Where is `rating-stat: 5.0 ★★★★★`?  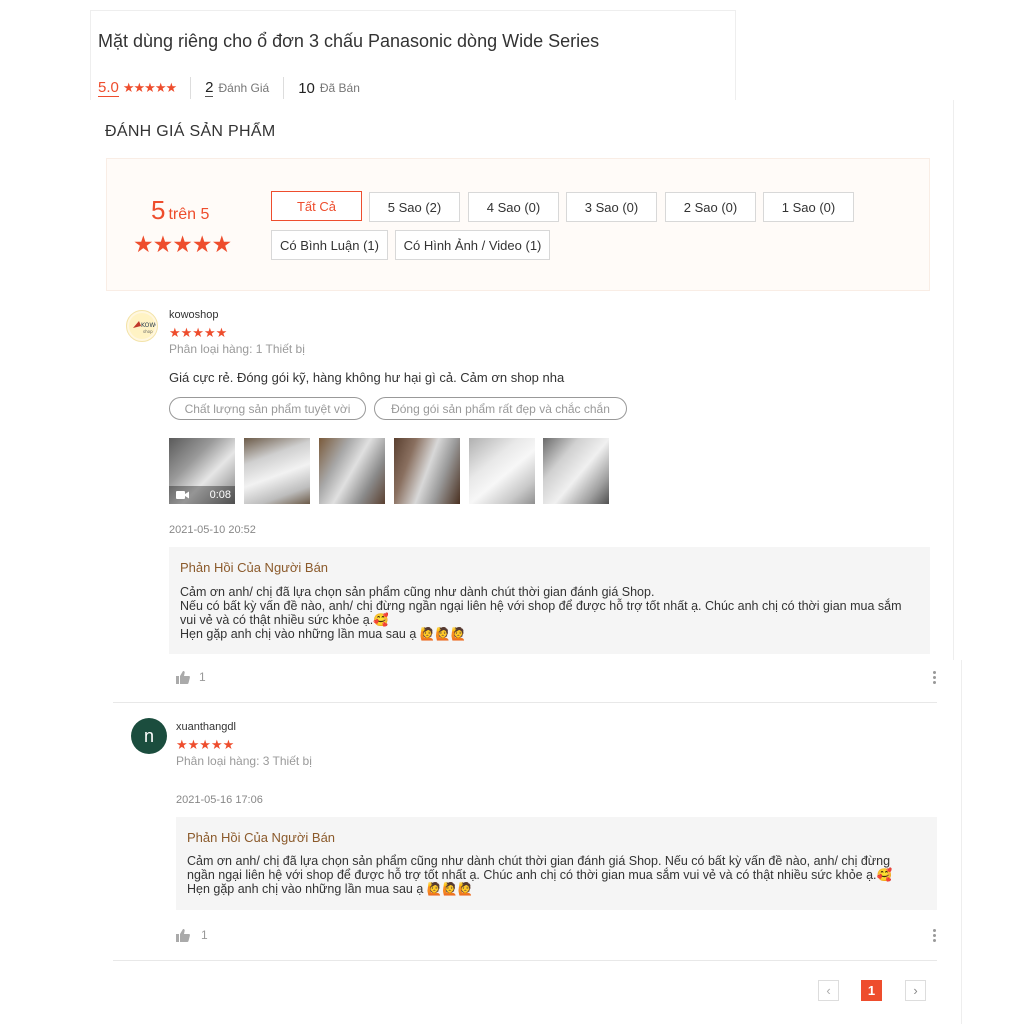
rating-stat: 5.0 ★★★★★ is located at coordinates (144, 88).